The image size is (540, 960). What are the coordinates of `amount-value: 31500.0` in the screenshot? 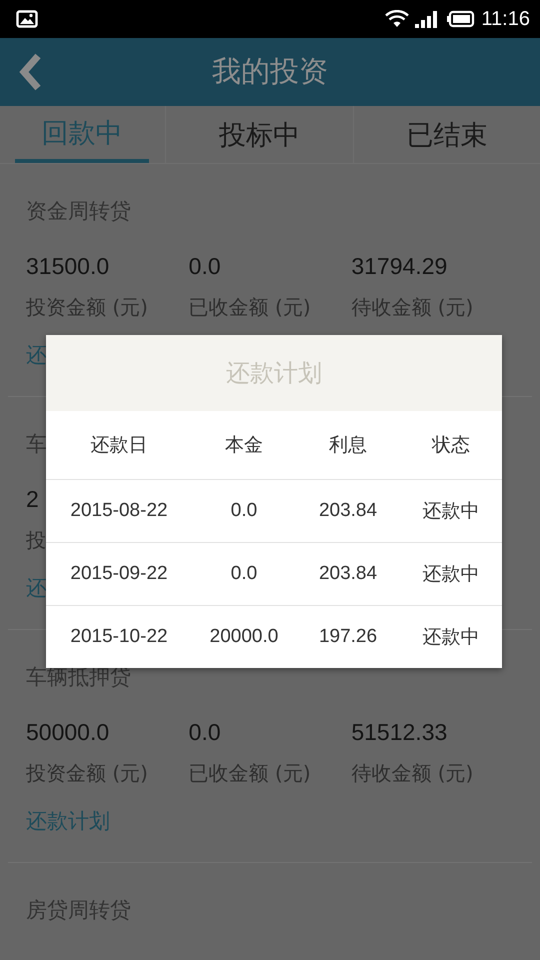 It's located at (68, 266).